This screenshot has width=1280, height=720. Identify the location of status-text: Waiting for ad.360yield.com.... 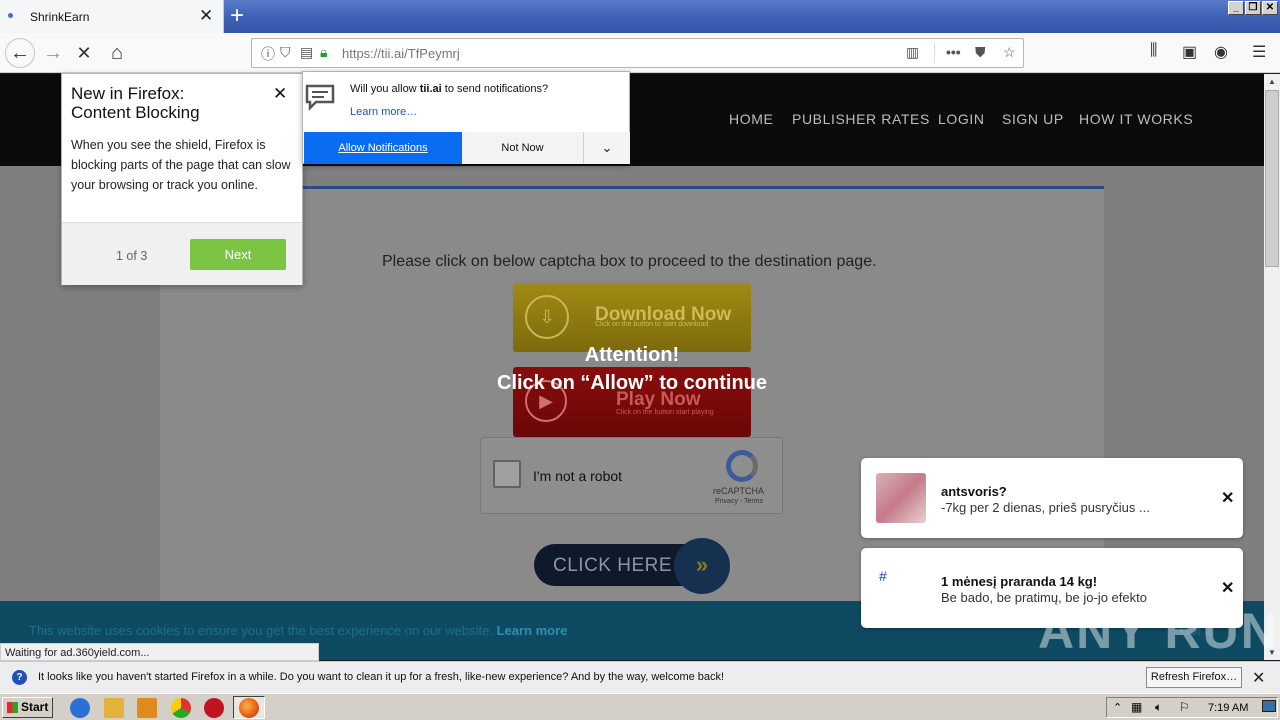
(159, 652).